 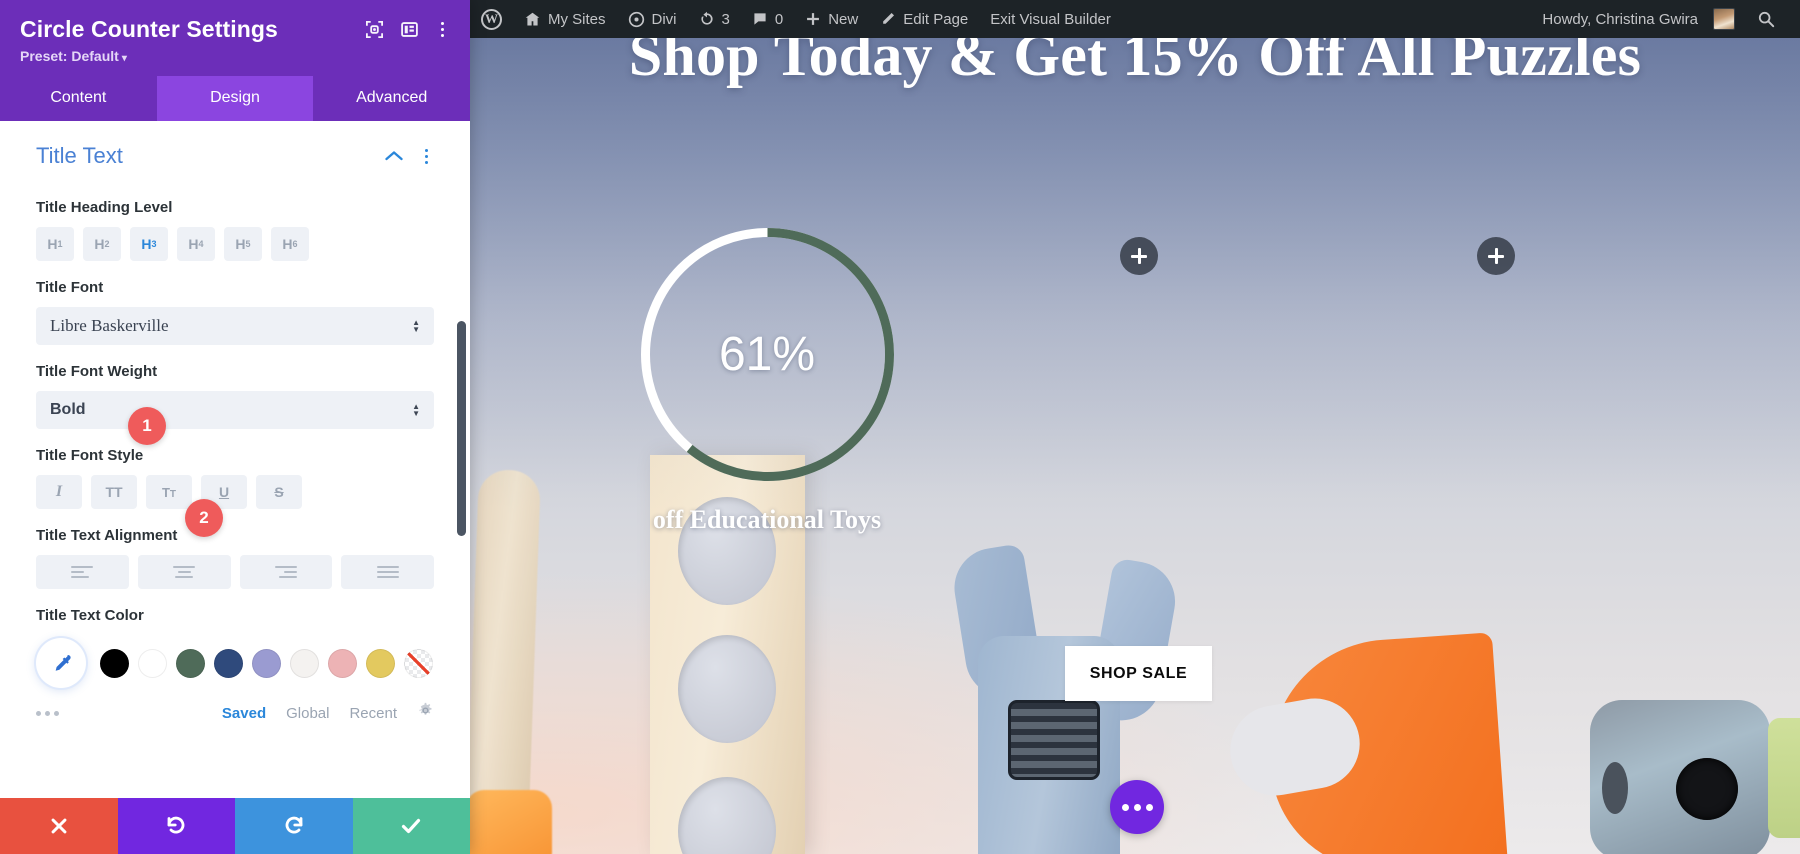 What do you see at coordinates (760, 19) in the screenshot?
I see `comment-icon` at bounding box center [760, 19].